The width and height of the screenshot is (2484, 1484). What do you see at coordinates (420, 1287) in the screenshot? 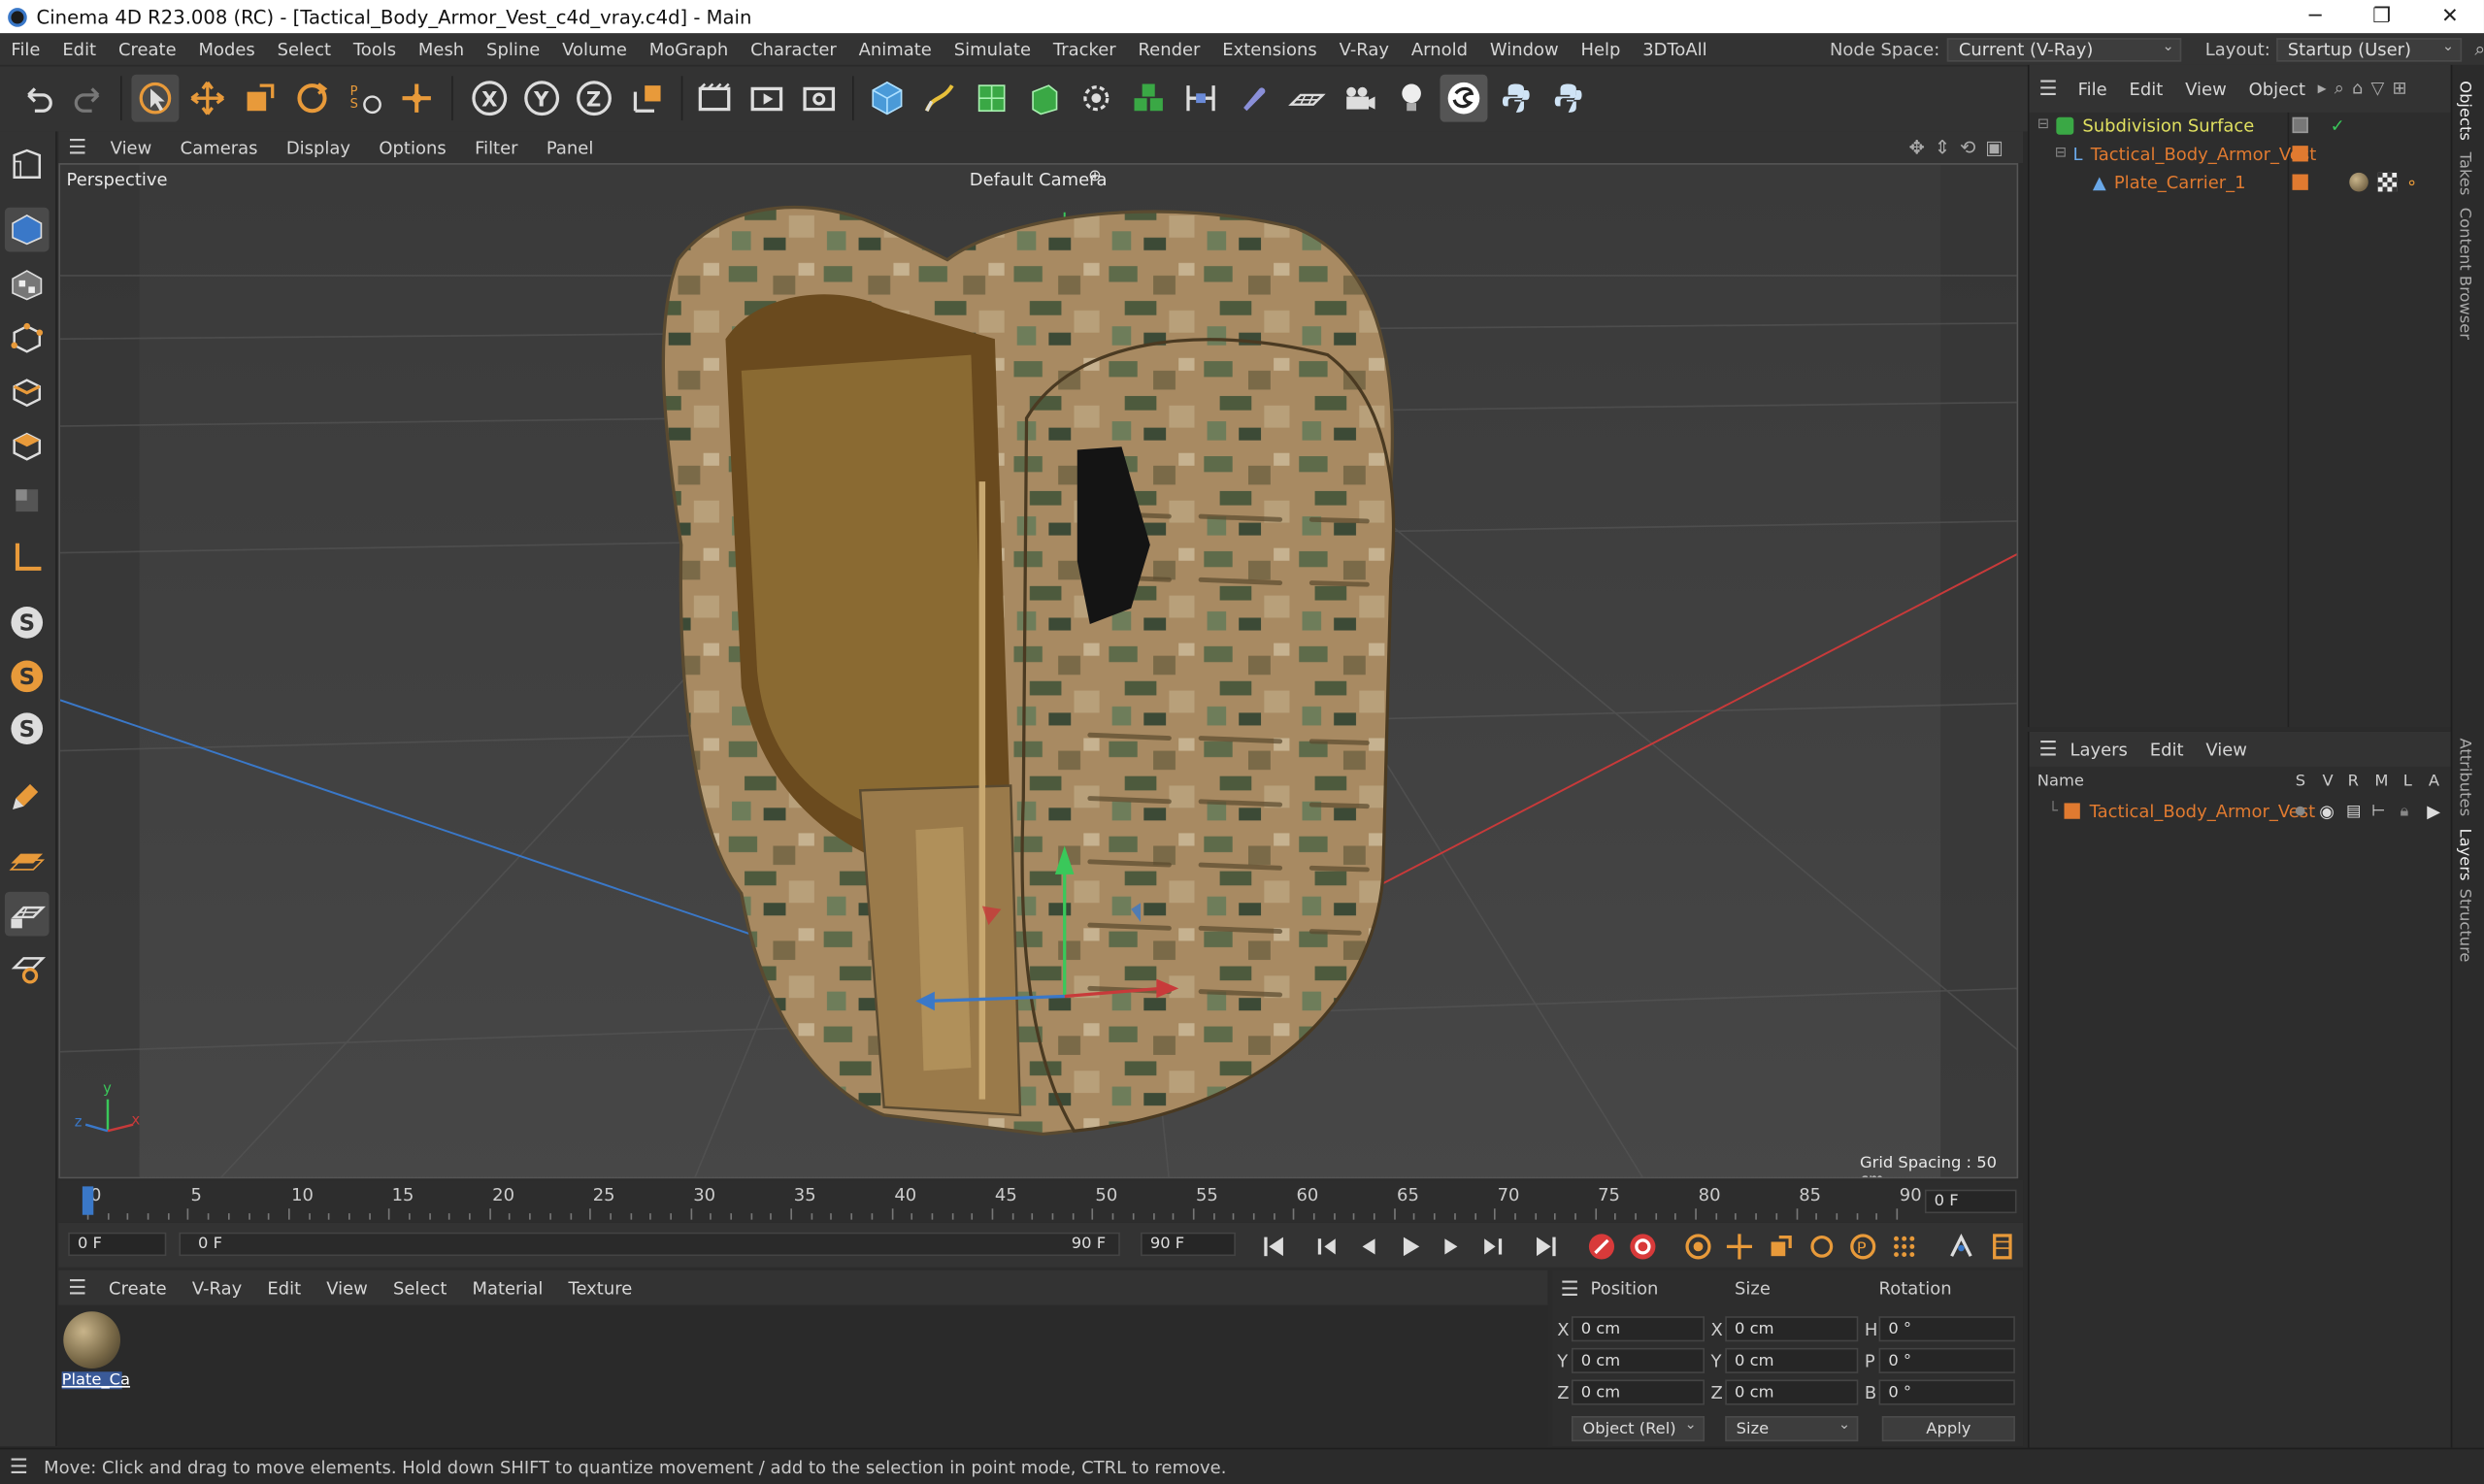
I see `material-menu-select: Select` at bounding box center [420, 1287].